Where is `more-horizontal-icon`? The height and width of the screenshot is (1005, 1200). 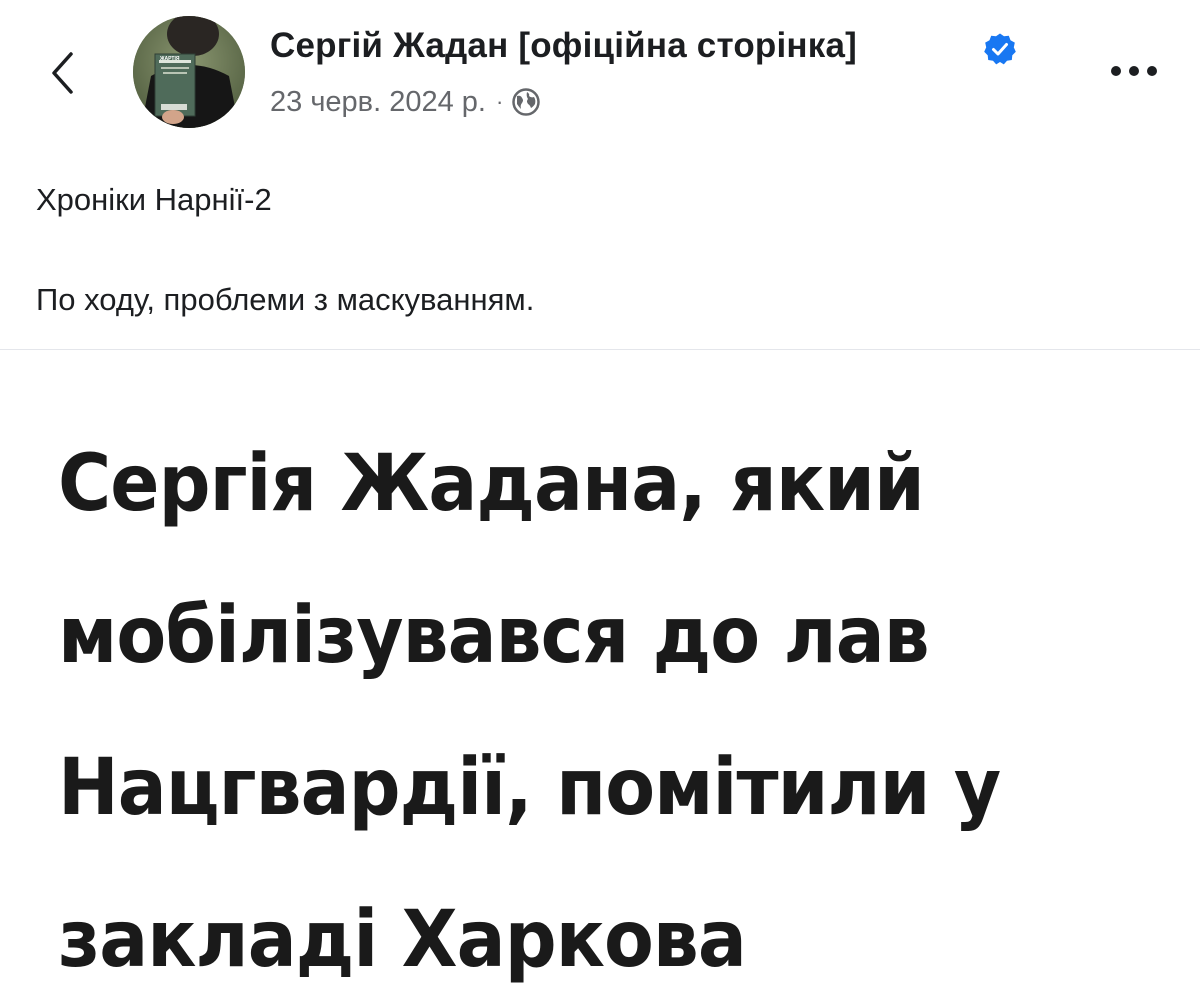 more-horizontal-icon is located at coordinates (1134, 71).